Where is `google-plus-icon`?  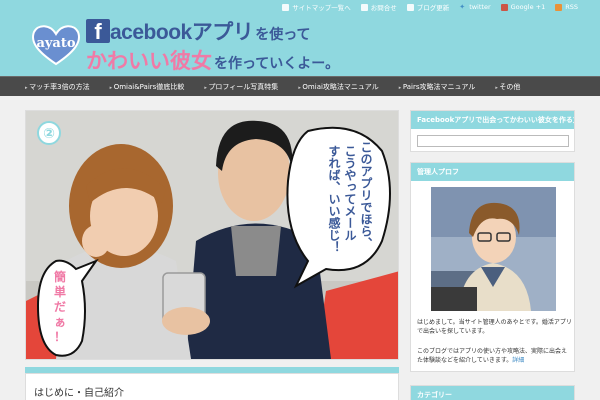 google-plus-icon is located at coordinates (504, 7).